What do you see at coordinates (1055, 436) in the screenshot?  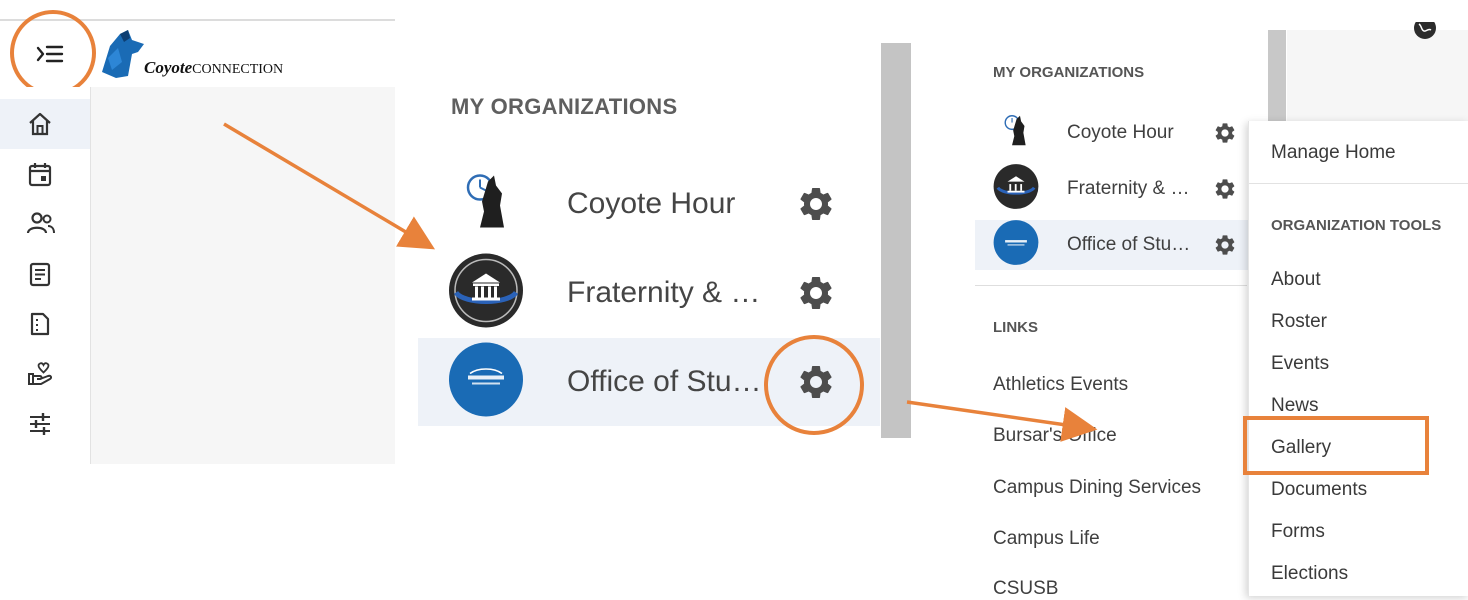 I see `sidebar-link: Bursar's Office` at bounding box center [1055, 436].